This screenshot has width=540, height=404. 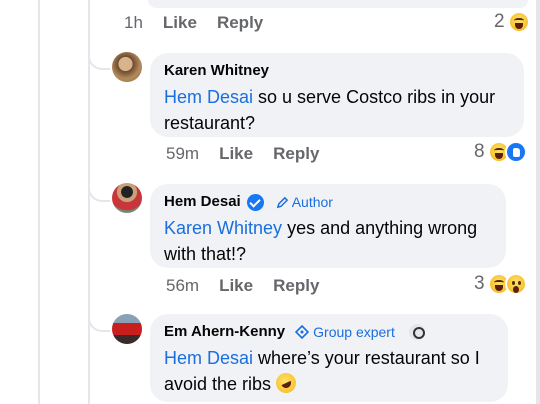 What do you see at coordinates (312, 202) in the screenshot?
I see `author-badge-label: Author` at bounding box center [312, 202].